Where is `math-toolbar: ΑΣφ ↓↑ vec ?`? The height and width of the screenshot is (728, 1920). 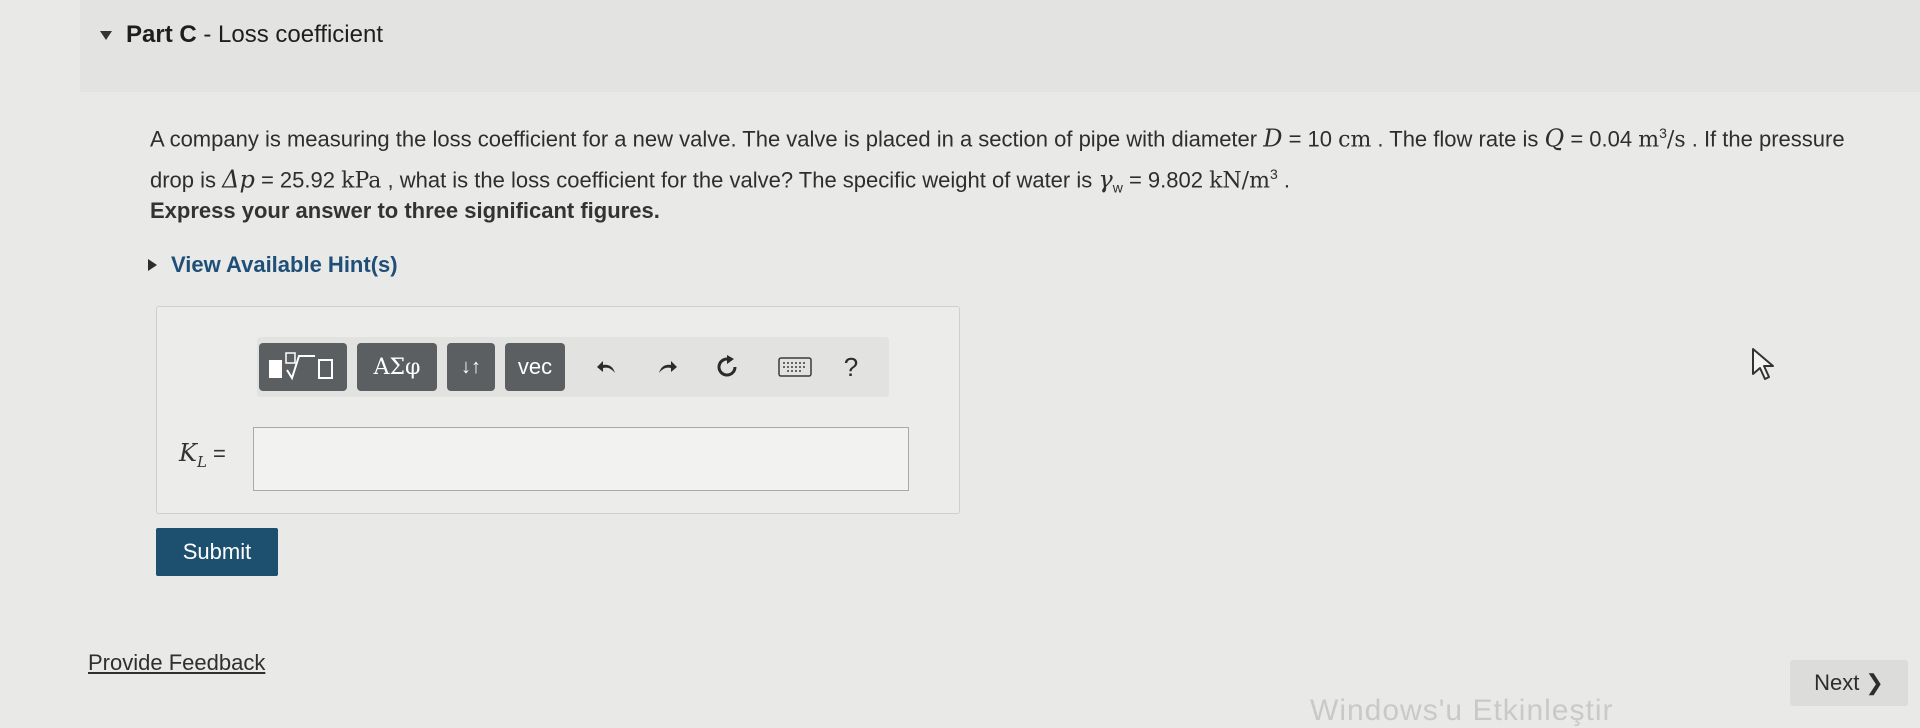 math-toolbar: ΑΣφ ↓↑ vec ? is located at coordinates (573, 367).